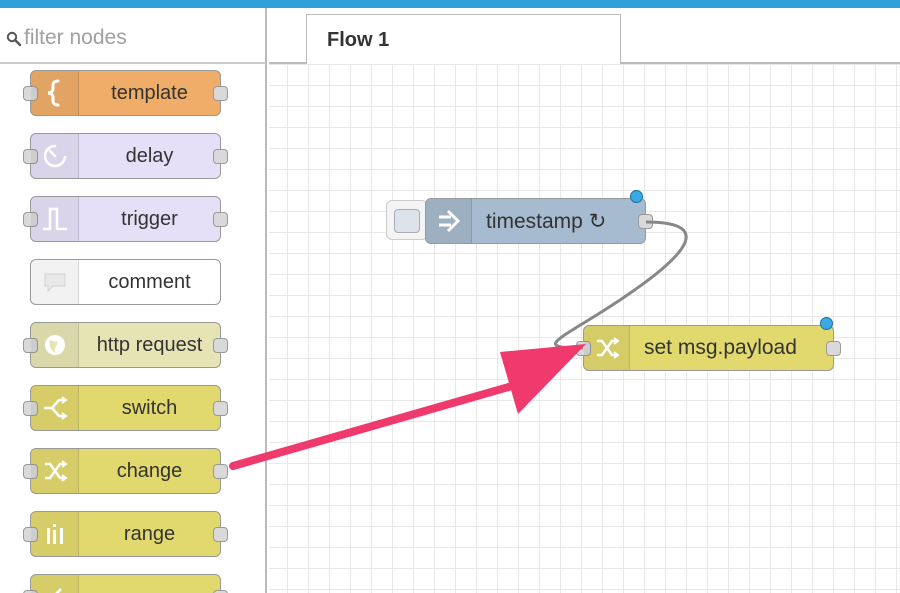 The width and height of the screenshot is (900, 593). What do you see at coordinates (55, 534) in the screenshot?
I see `range-icon` at bounding box center [55, 534].